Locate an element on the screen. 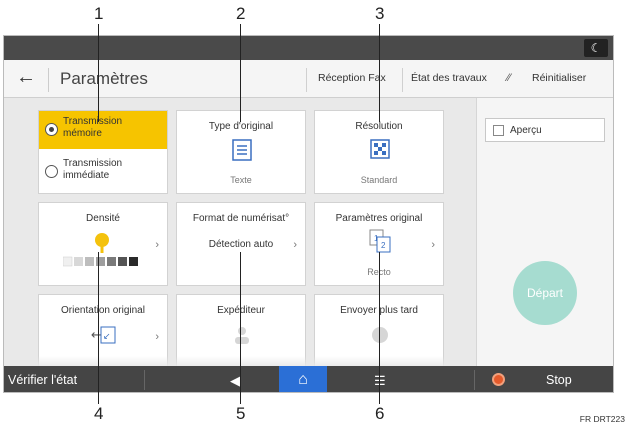  back-arrow-icon: ← is located at coordinates (26, 77).